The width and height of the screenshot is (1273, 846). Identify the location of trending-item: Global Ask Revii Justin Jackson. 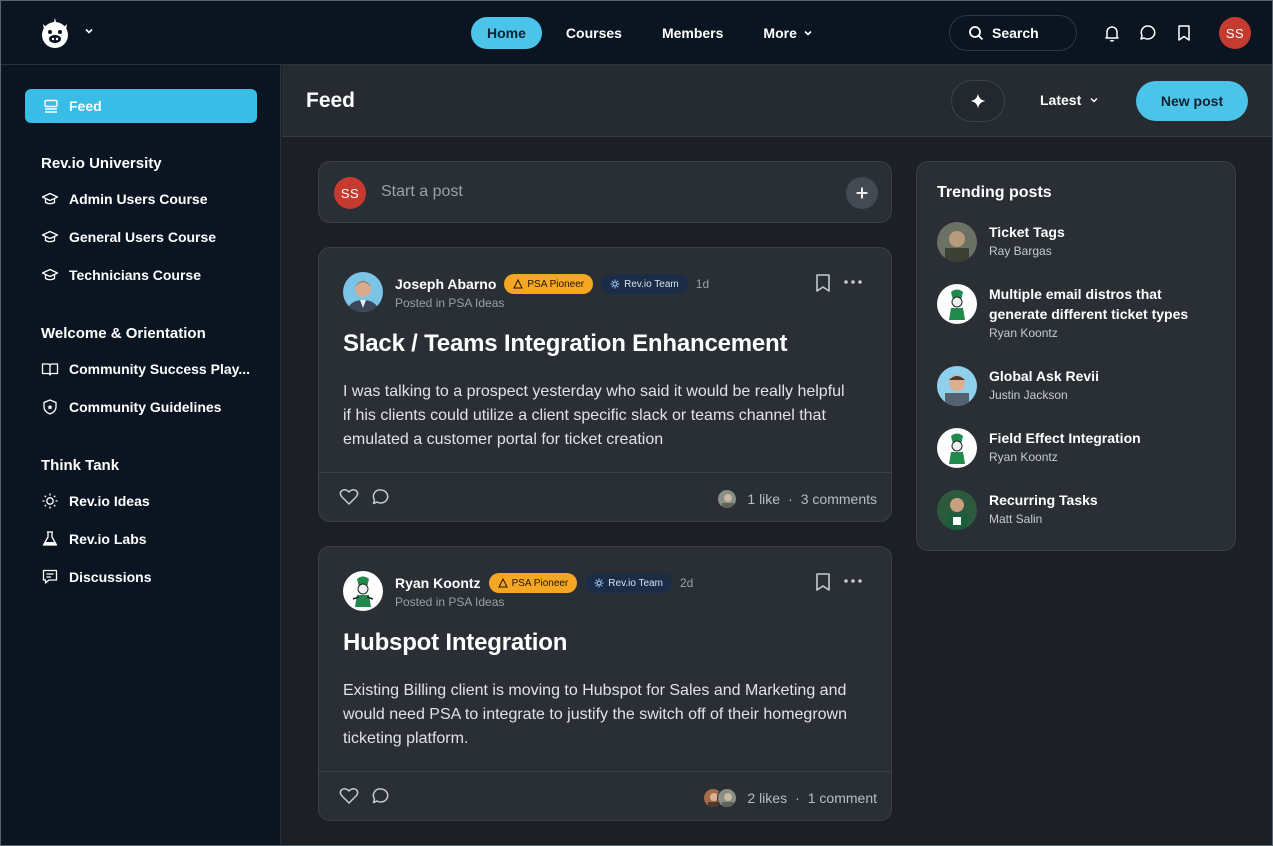
(1073, 386).